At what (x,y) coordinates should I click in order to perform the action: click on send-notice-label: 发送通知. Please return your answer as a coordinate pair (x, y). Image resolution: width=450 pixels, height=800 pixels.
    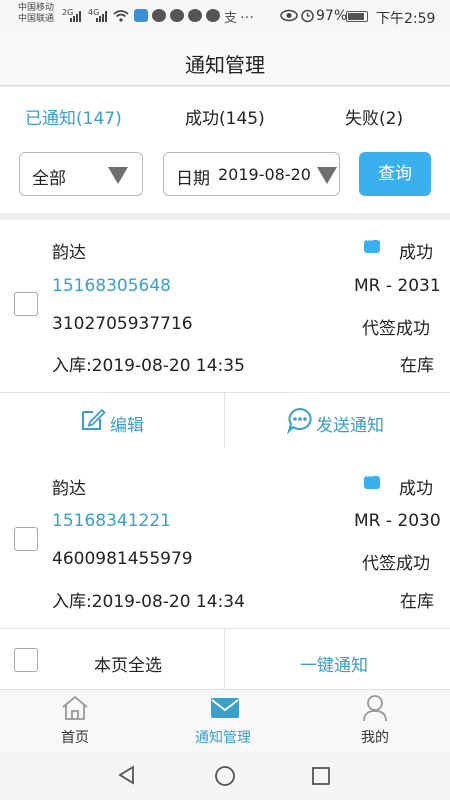
    Looking at the image, I should click on (350, 426).